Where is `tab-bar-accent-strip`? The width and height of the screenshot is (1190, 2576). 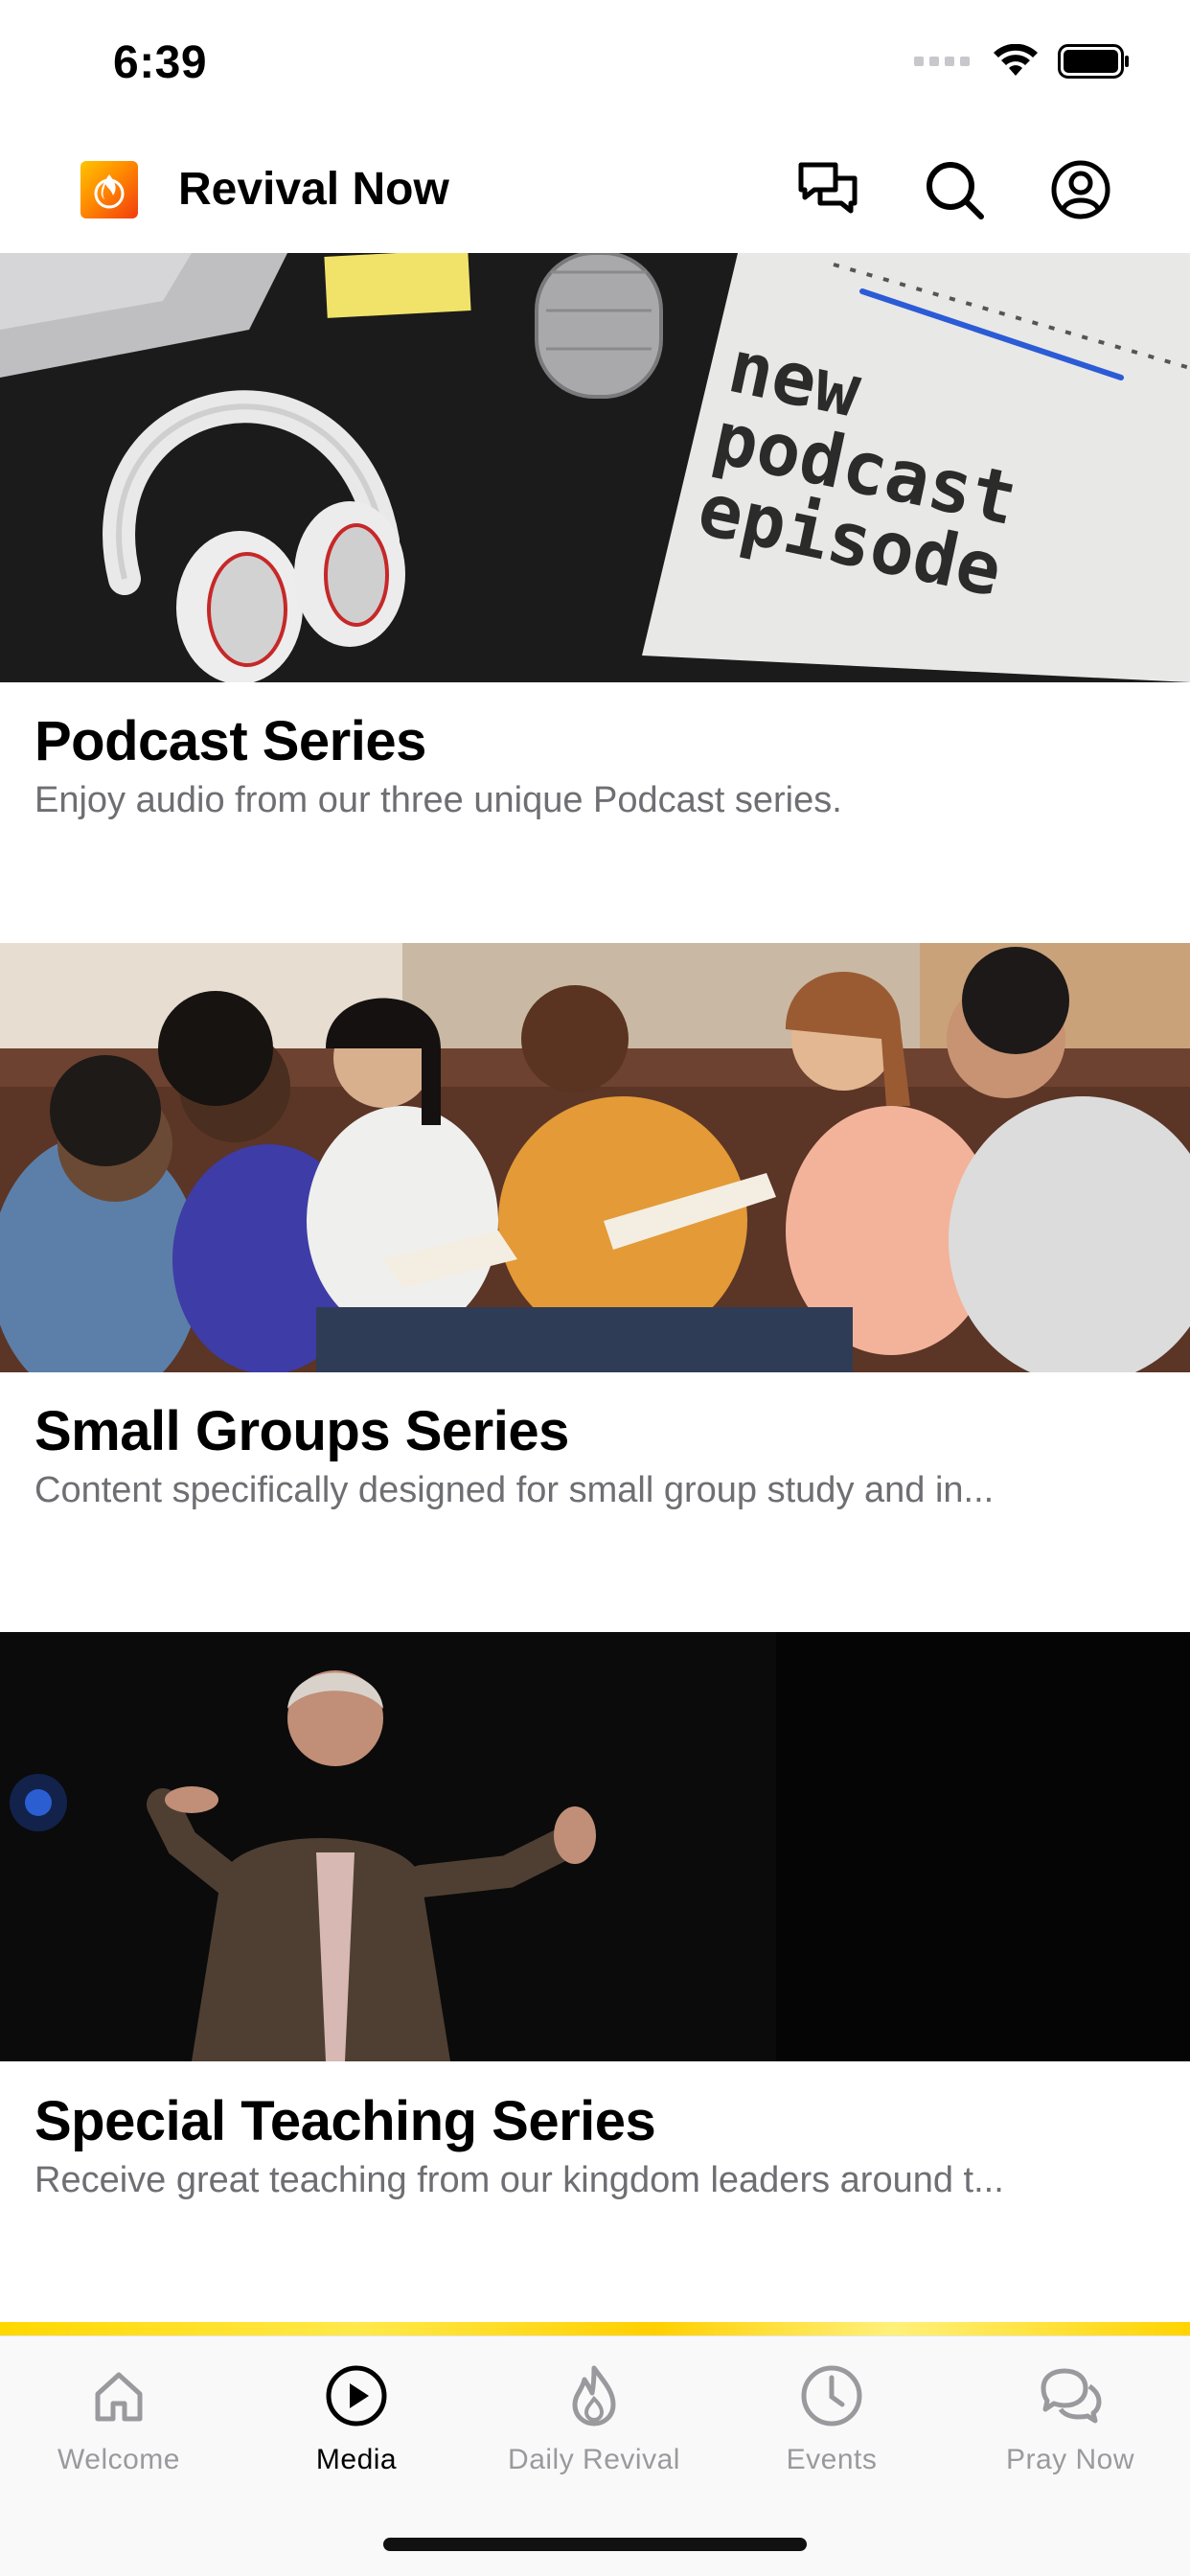
tab-bar-accent-strip is located at coordinates (595, 2328).